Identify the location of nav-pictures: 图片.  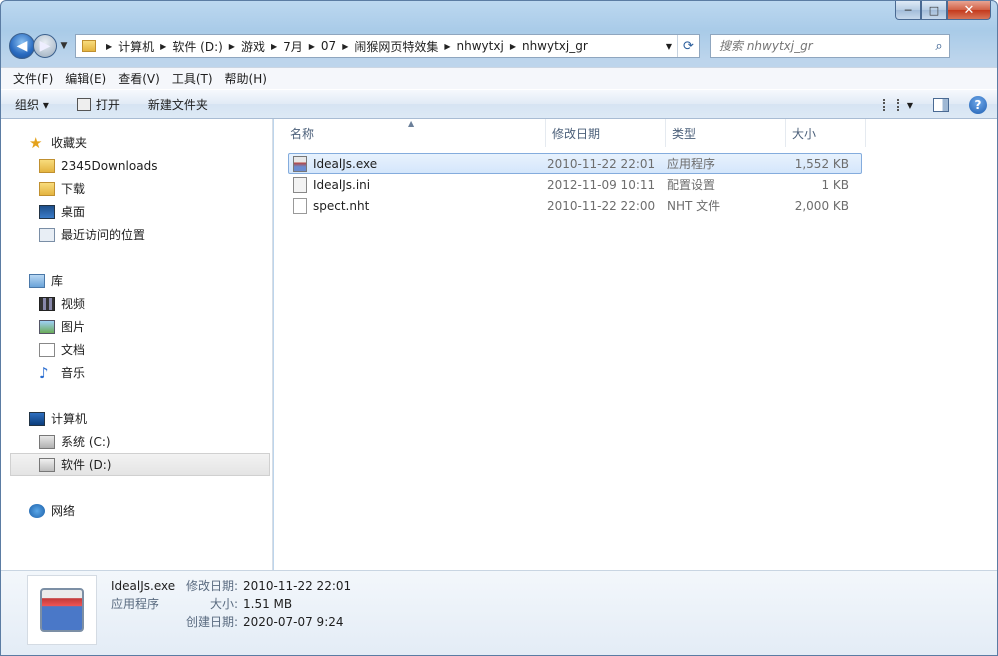
(136, 326).